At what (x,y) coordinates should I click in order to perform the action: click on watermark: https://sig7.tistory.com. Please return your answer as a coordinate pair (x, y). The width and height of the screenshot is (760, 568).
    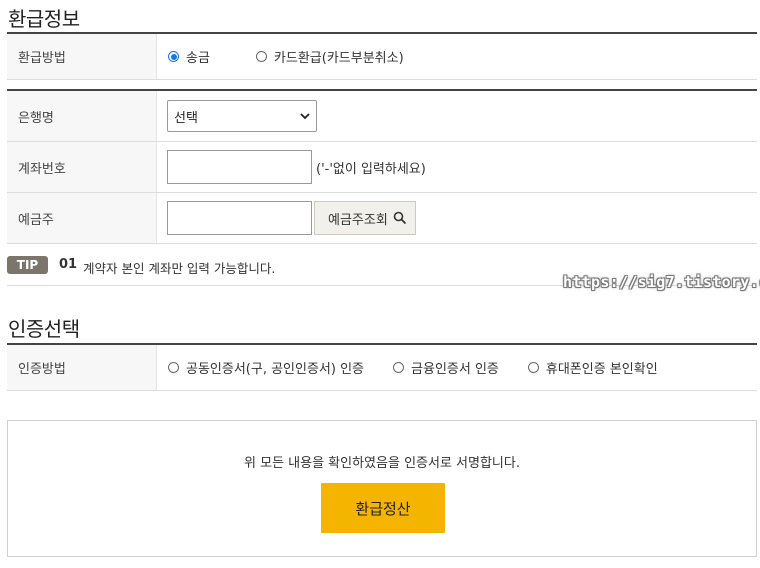
    Looking at the image, I should click on (661, 282).